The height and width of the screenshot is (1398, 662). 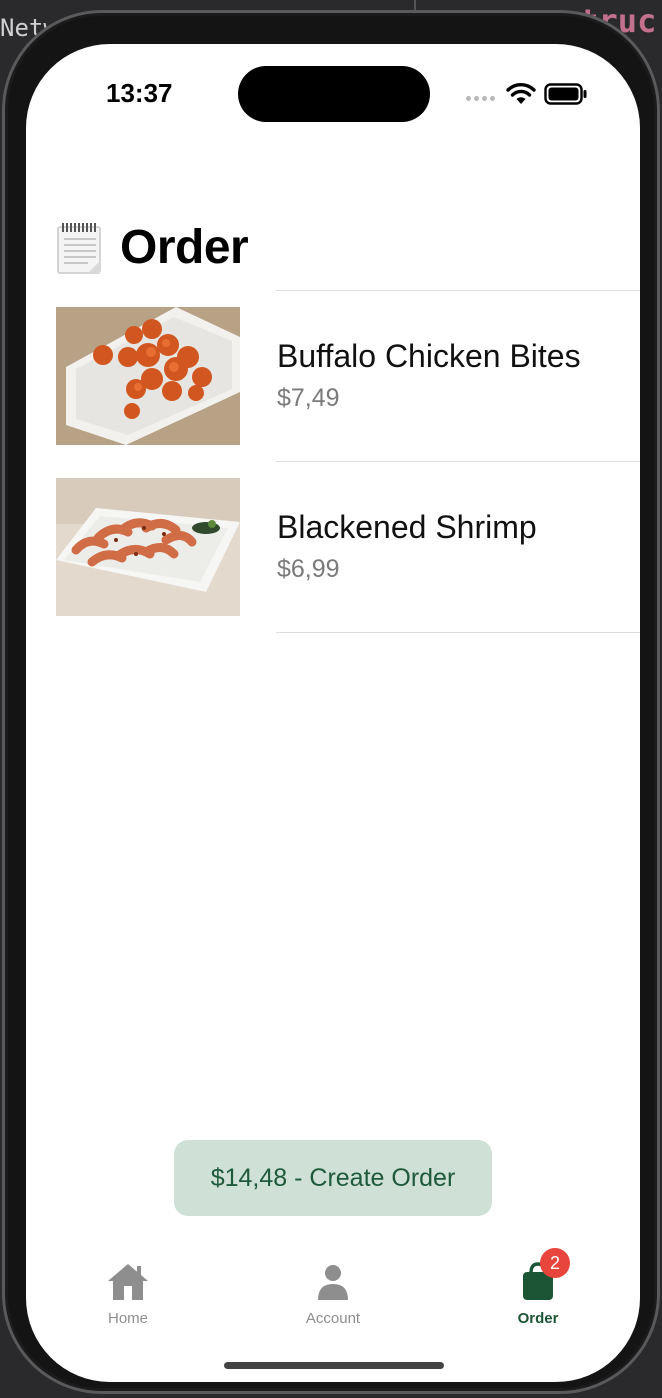 I want to click on tab-home: Home, so click(x=128, y=1295).